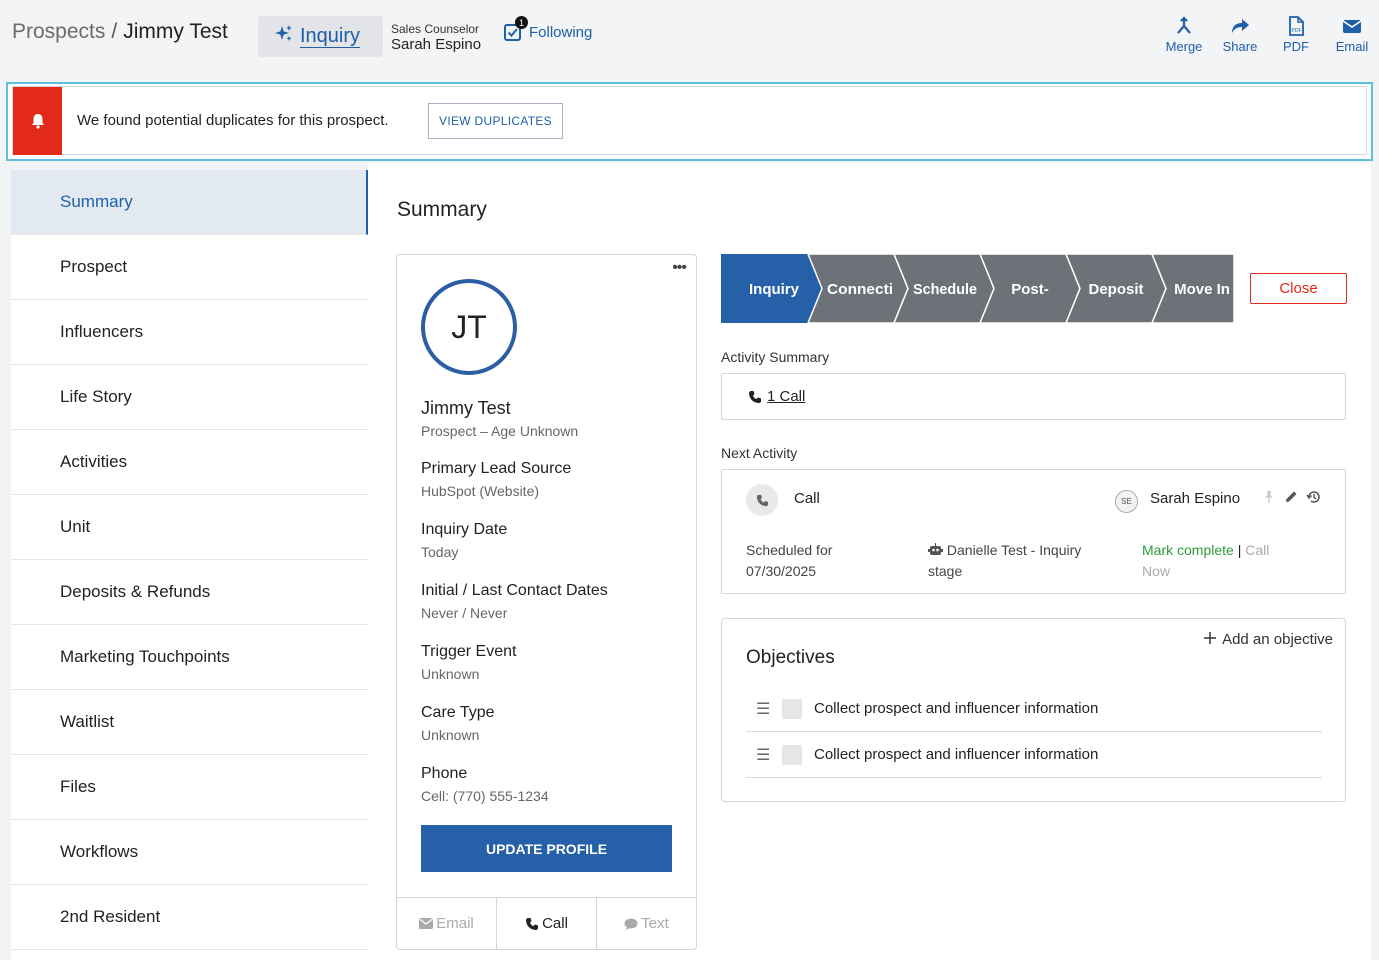  What do you see at coordinates (496, 479) in the screenshot?
I see `field-primary-lead-source: Primary Lead Source HubSpot (Website)` at bounding box center [496, 479].